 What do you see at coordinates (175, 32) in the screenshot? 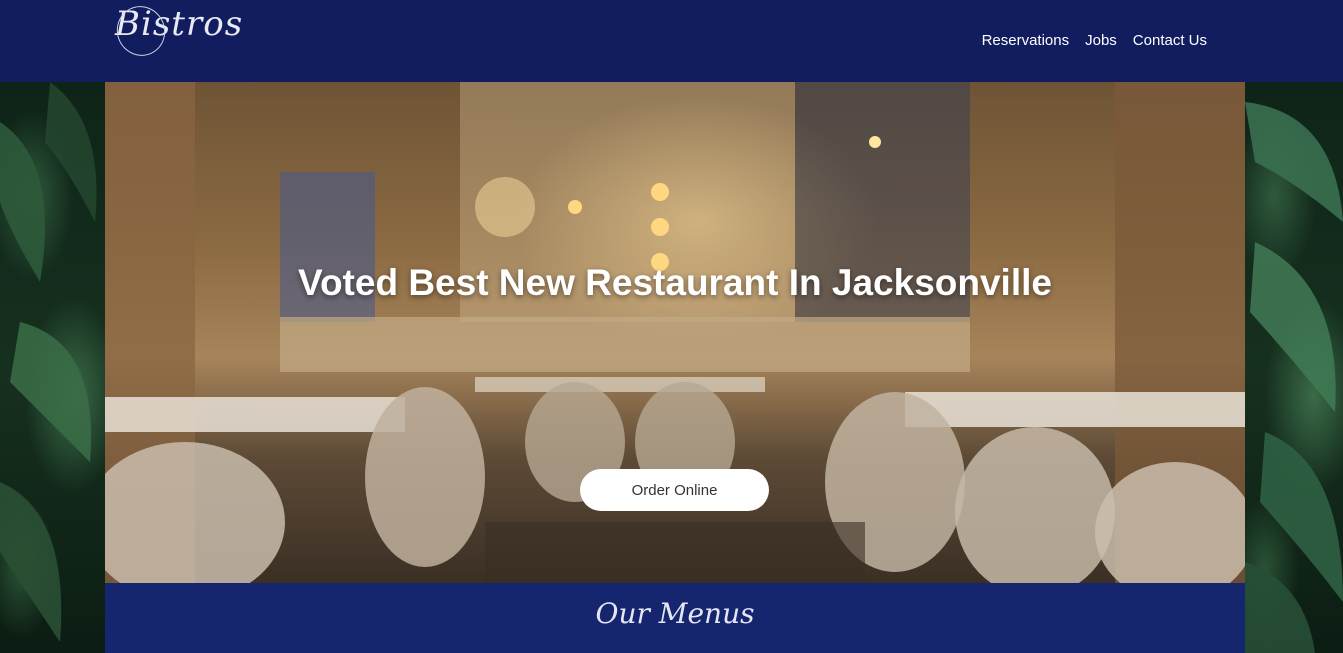
I see `brand-logo: Bistros` at bounding box center [175, 32].